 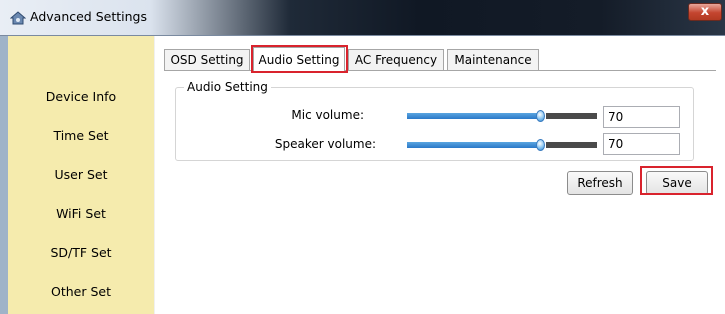 What do you see at coordinates (81, 136) in the screenshot?
I see `sidebar-item-time-set: Time Set` at bounding box center [81, 136].